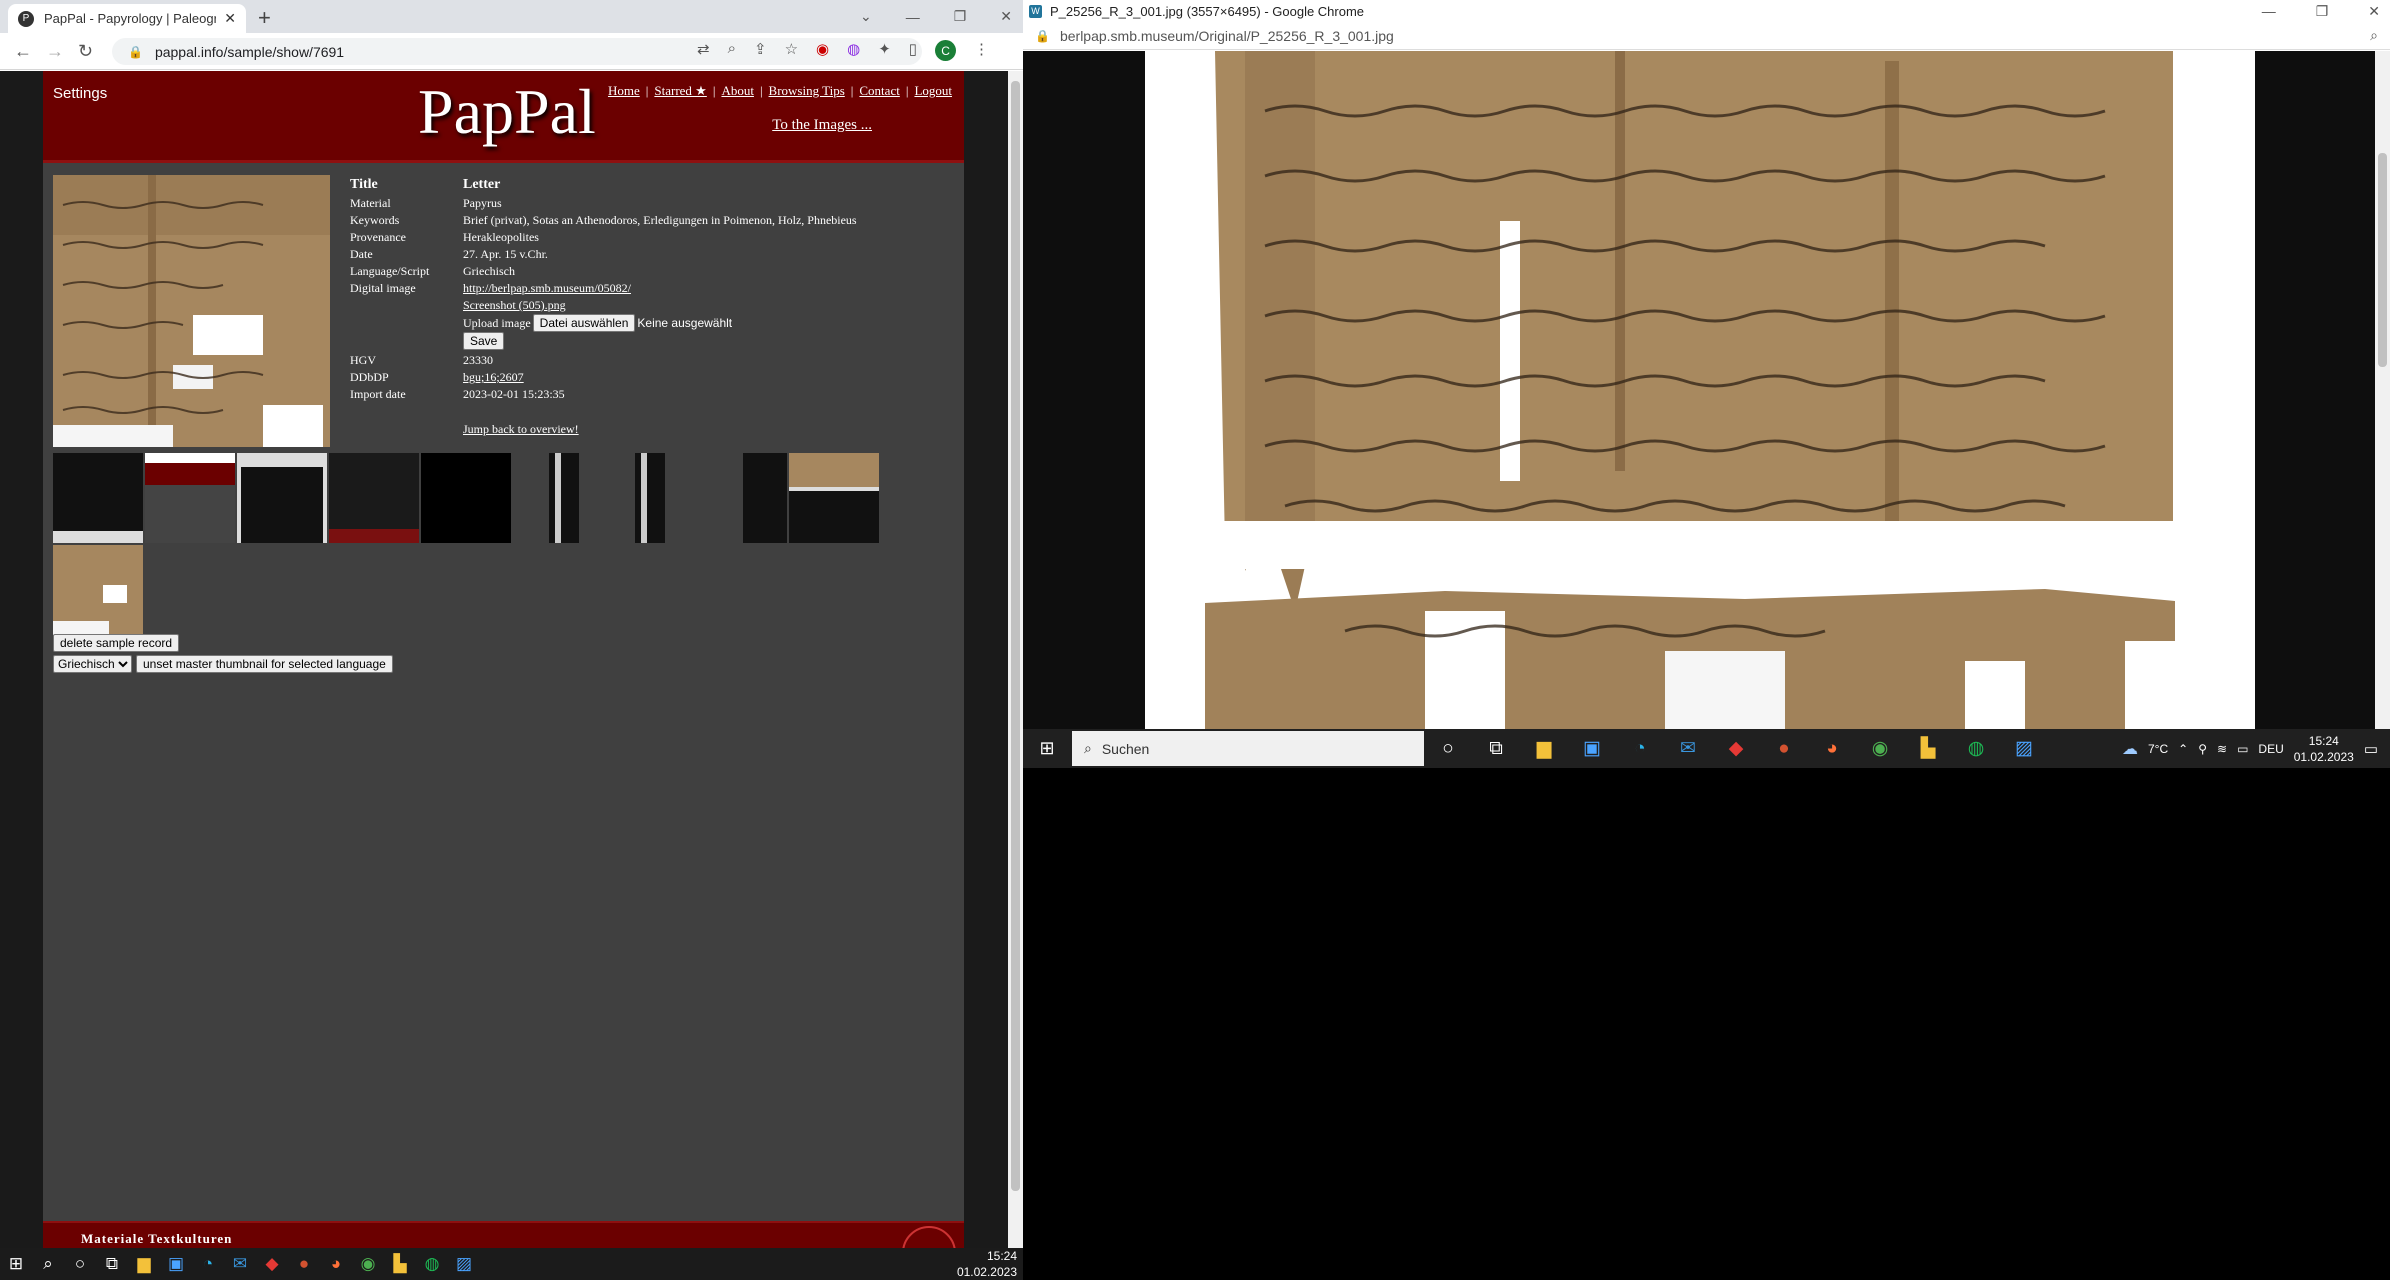 Image resolution: width=2390 pixels, height=1280 pixels. Describe the element at coordinates (80, 93) in the screenshot. I see `settings-link: Settings` at that location.